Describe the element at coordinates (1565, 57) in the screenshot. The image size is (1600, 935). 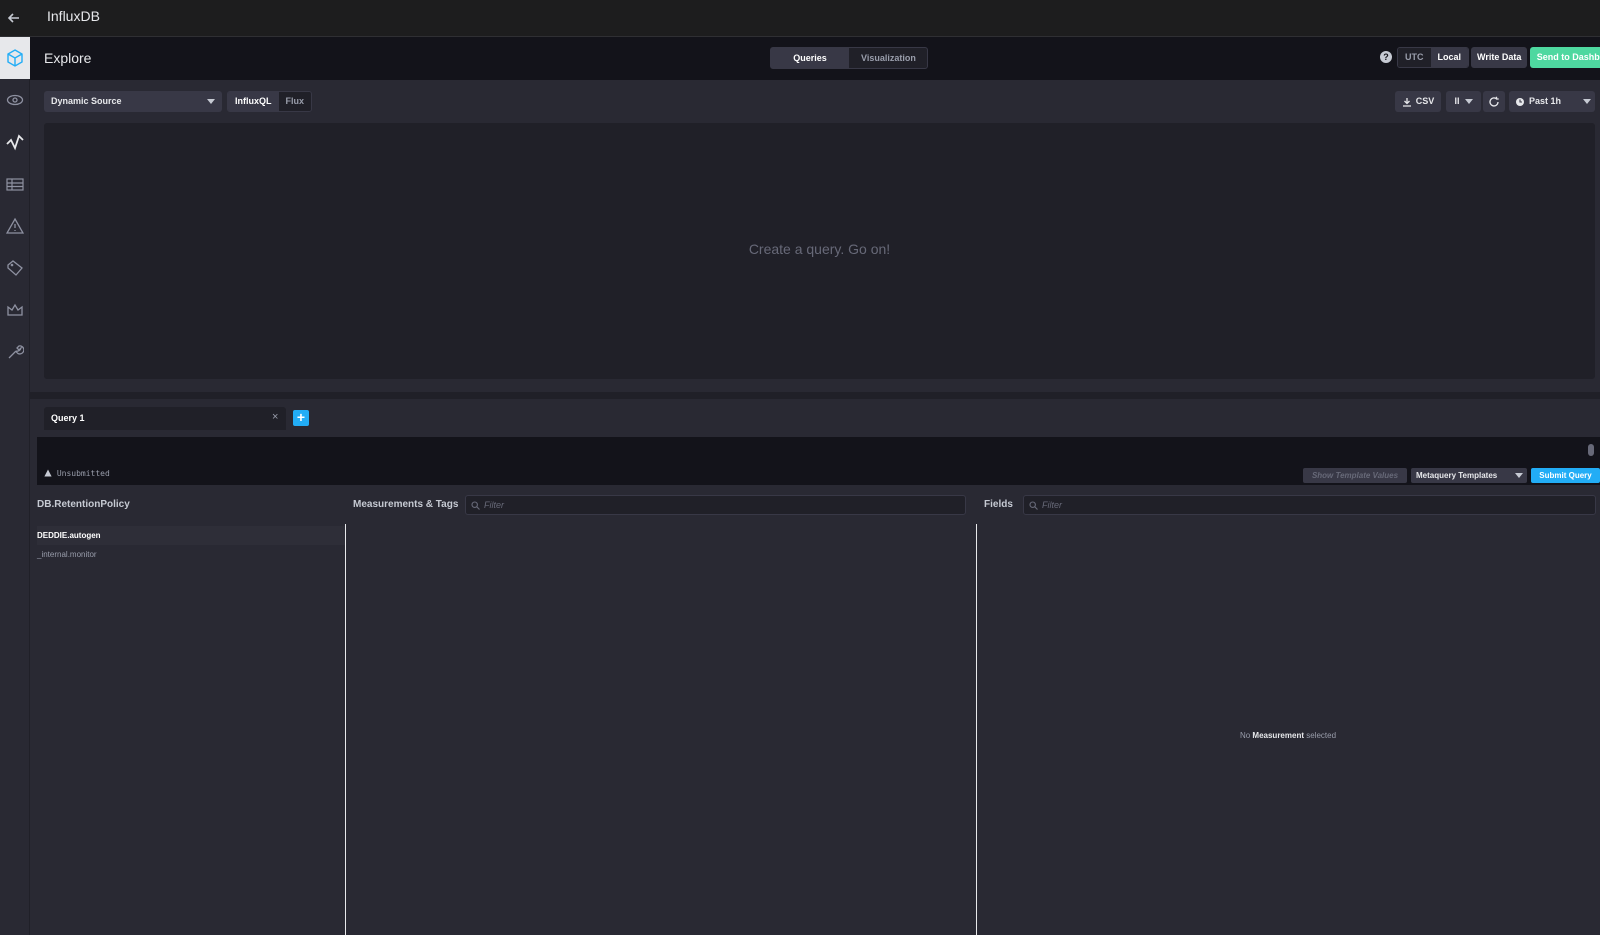
I see `send-to-dashboard-button: Send to Dashboard` at that location.